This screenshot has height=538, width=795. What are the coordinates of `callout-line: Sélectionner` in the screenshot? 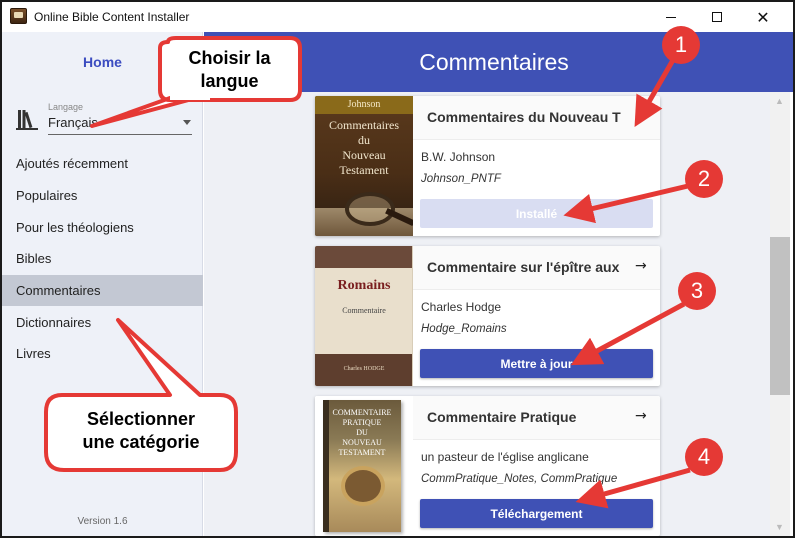 It's located at (141, 419).